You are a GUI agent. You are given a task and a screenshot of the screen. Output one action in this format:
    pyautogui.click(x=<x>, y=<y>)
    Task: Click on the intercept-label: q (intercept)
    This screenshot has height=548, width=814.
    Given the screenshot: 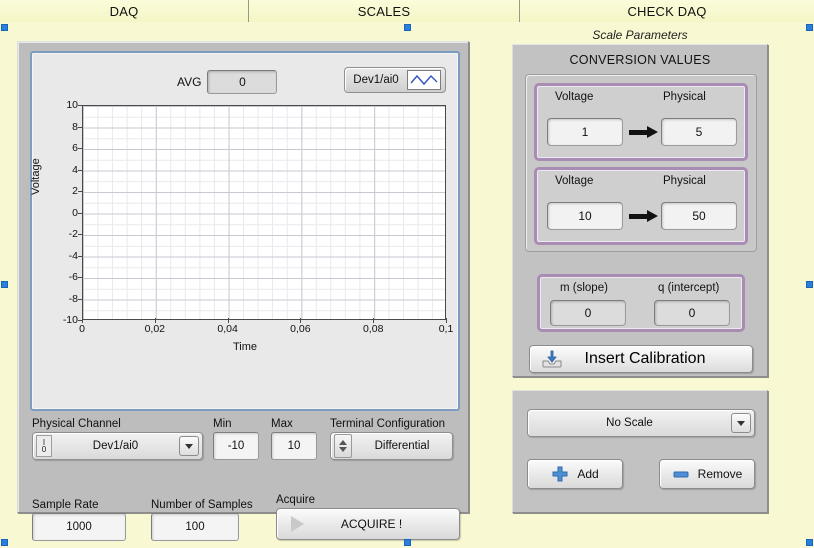 What is the action you would take?
    pyautogui.click(x=689, y=288)
    